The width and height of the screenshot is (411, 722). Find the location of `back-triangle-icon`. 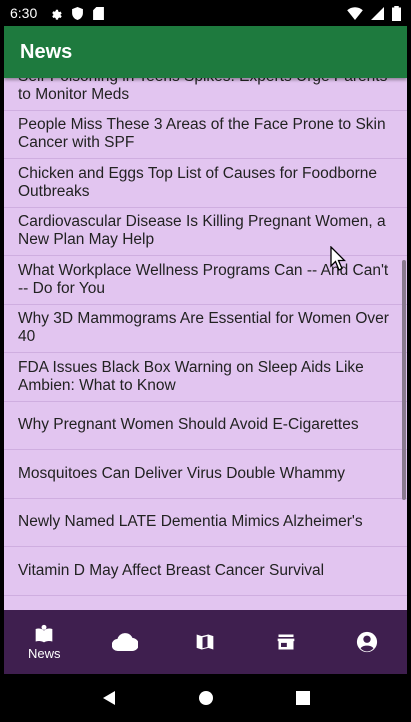

back-triangle-icon is located at coordinates (109, 698).